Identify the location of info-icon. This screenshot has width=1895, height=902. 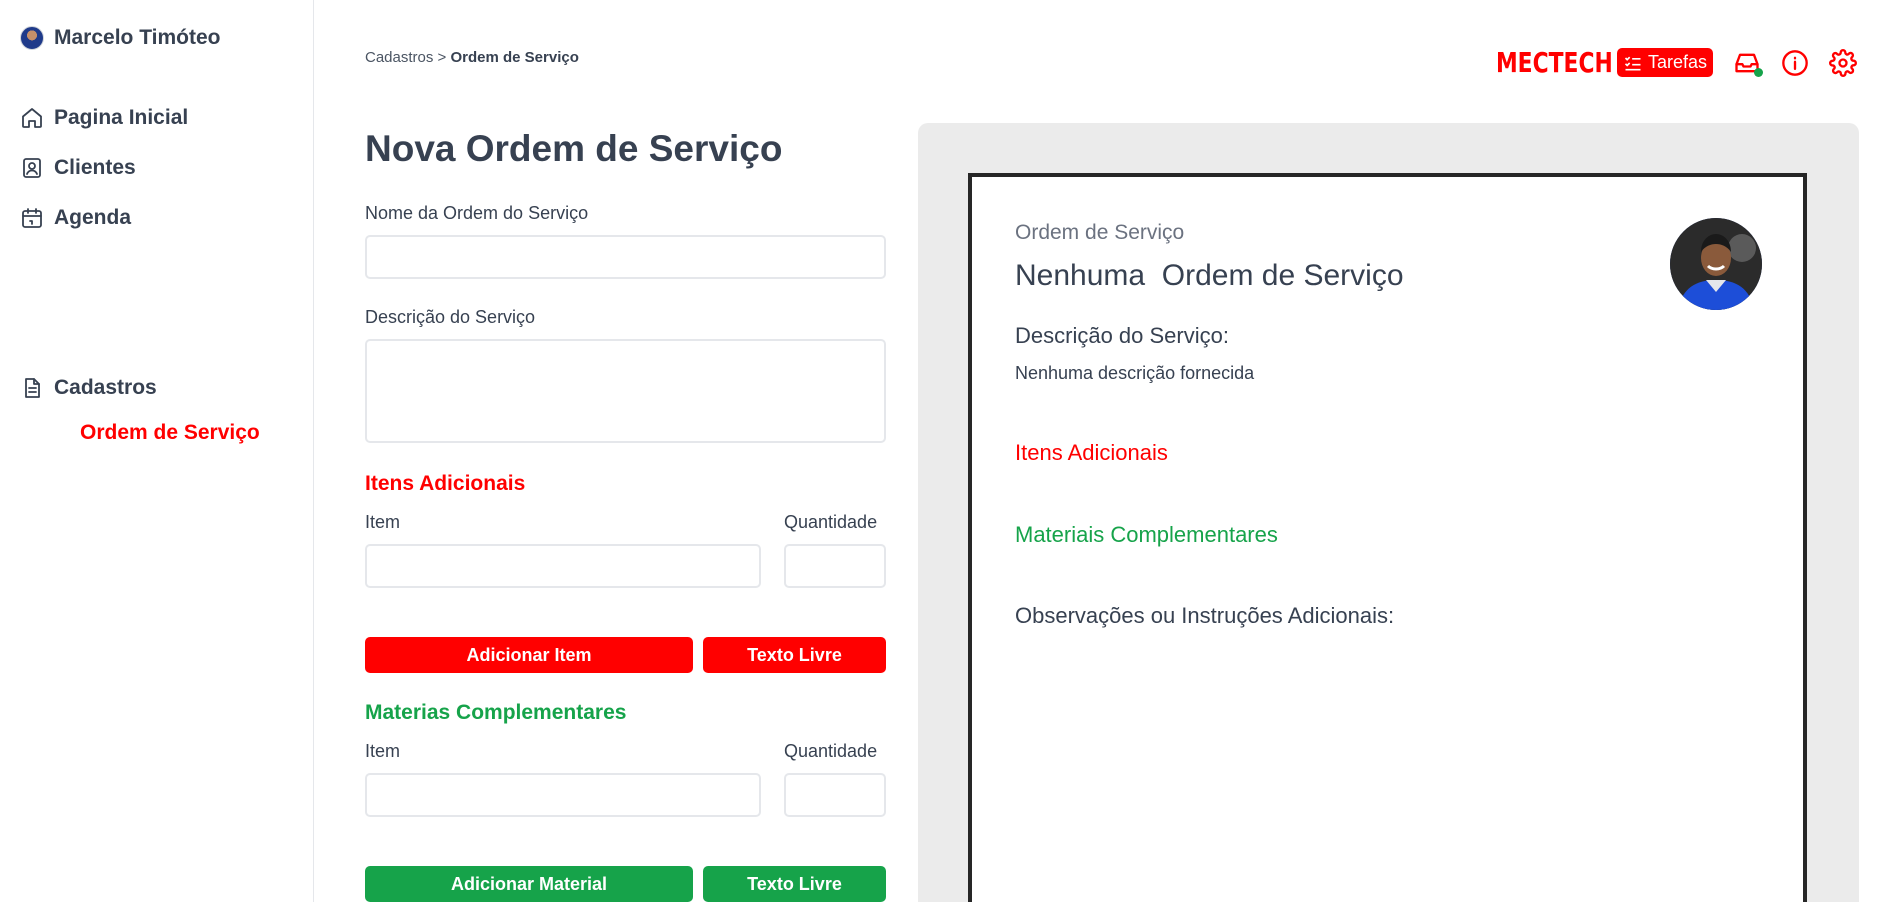
(1795, 62).